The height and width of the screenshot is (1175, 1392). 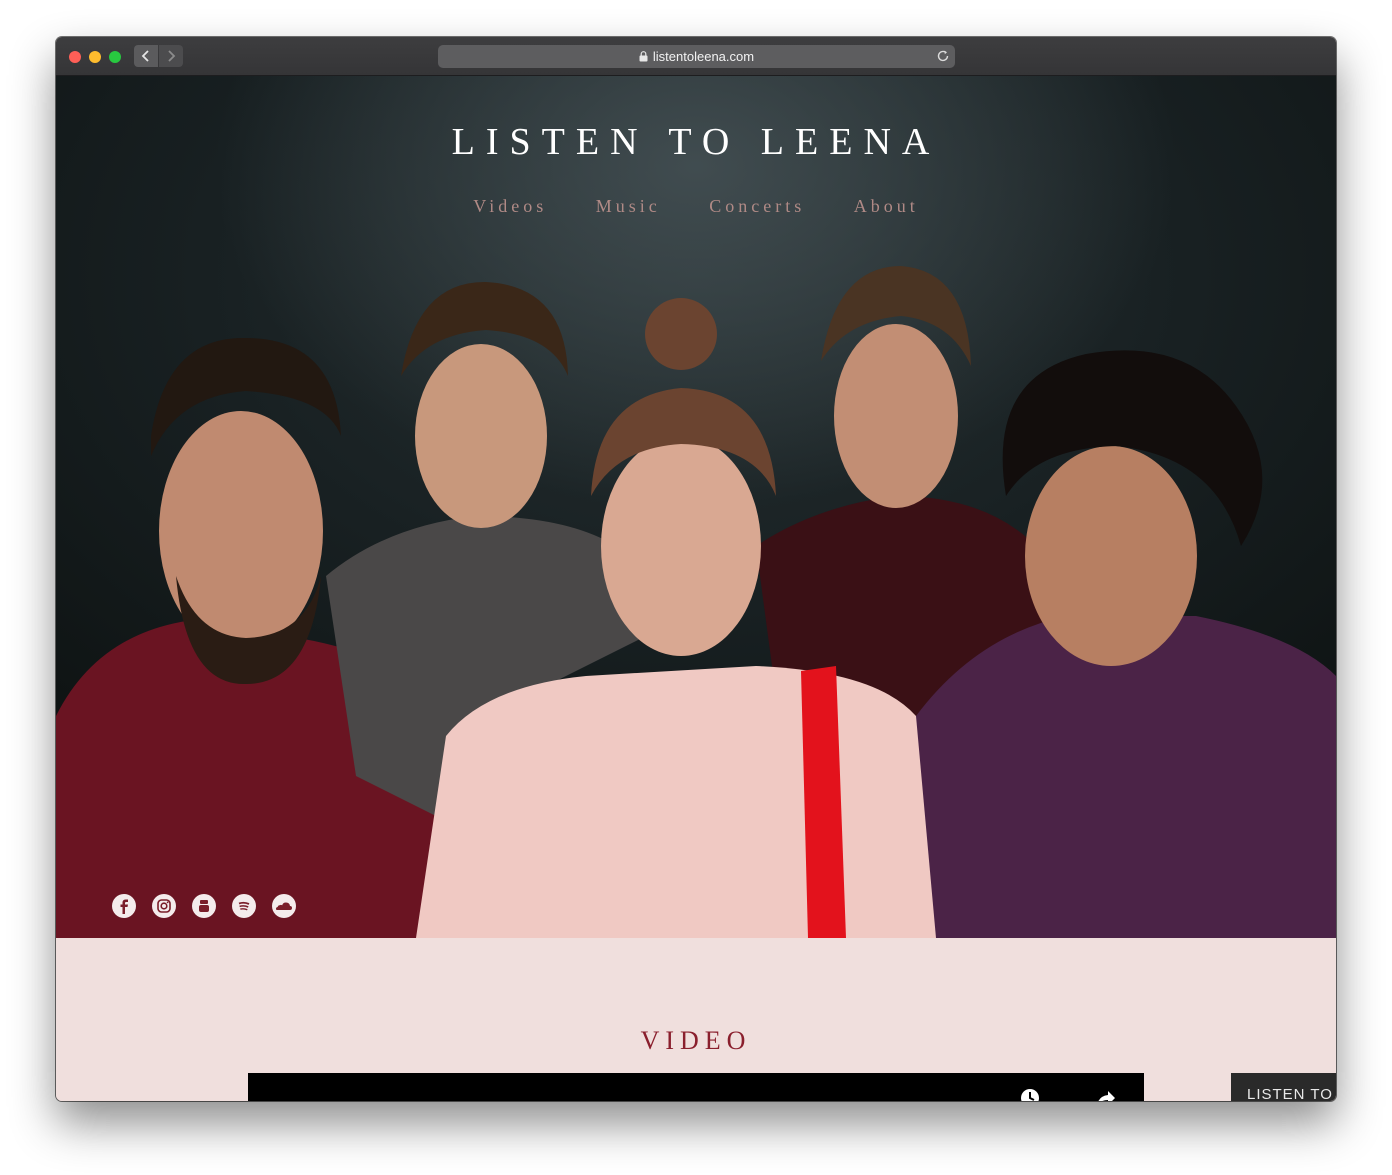 What do you see at coordinates (1106, 1095) in the screenshot?
I see `share-icon` at bounding box center [1106, 1095].